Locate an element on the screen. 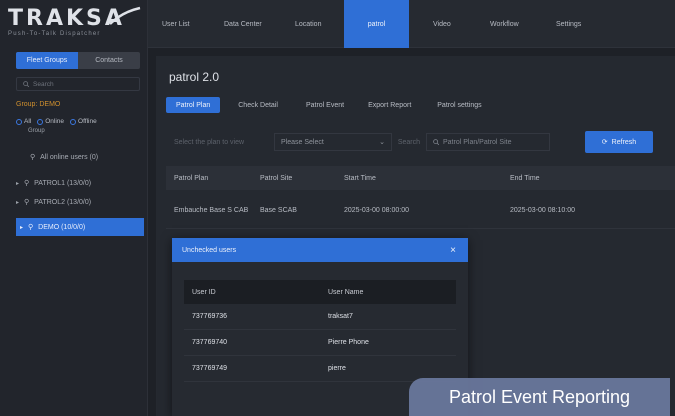  group-title: Group: DEMO is located at coordinates (38, 104).